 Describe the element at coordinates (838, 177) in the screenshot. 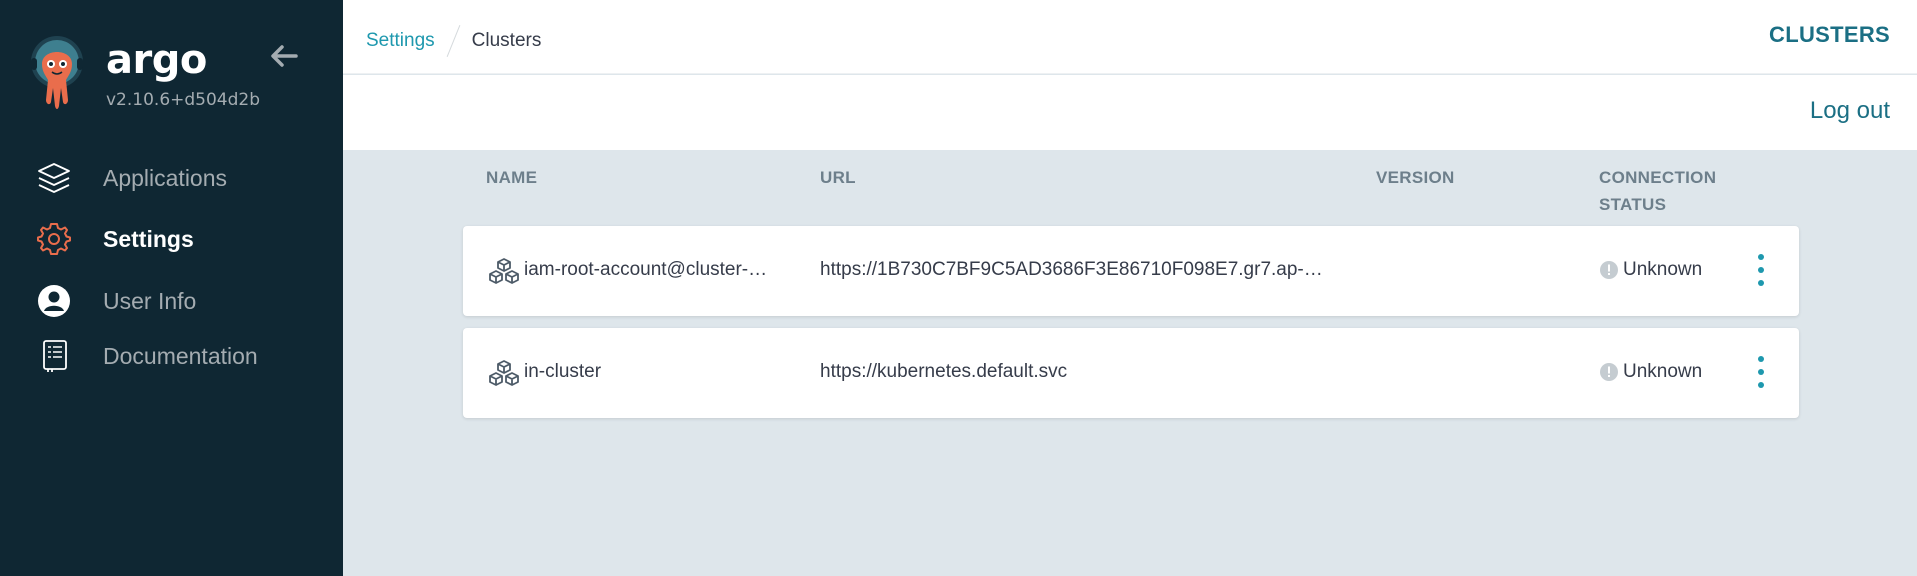

I see `column-header-url: URL` at that location.